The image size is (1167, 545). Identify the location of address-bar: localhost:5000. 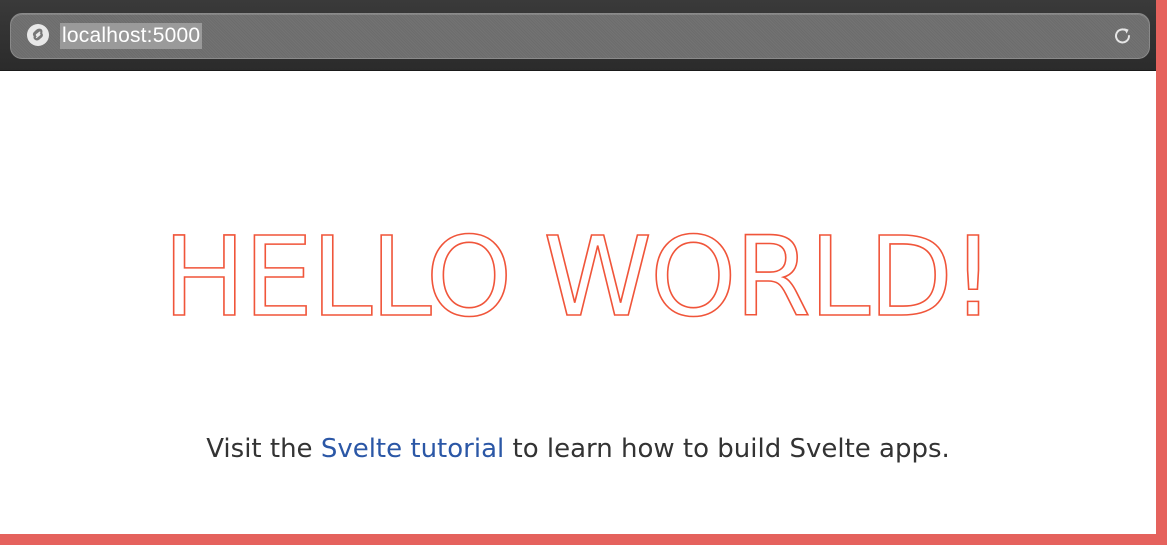
(580, 36).